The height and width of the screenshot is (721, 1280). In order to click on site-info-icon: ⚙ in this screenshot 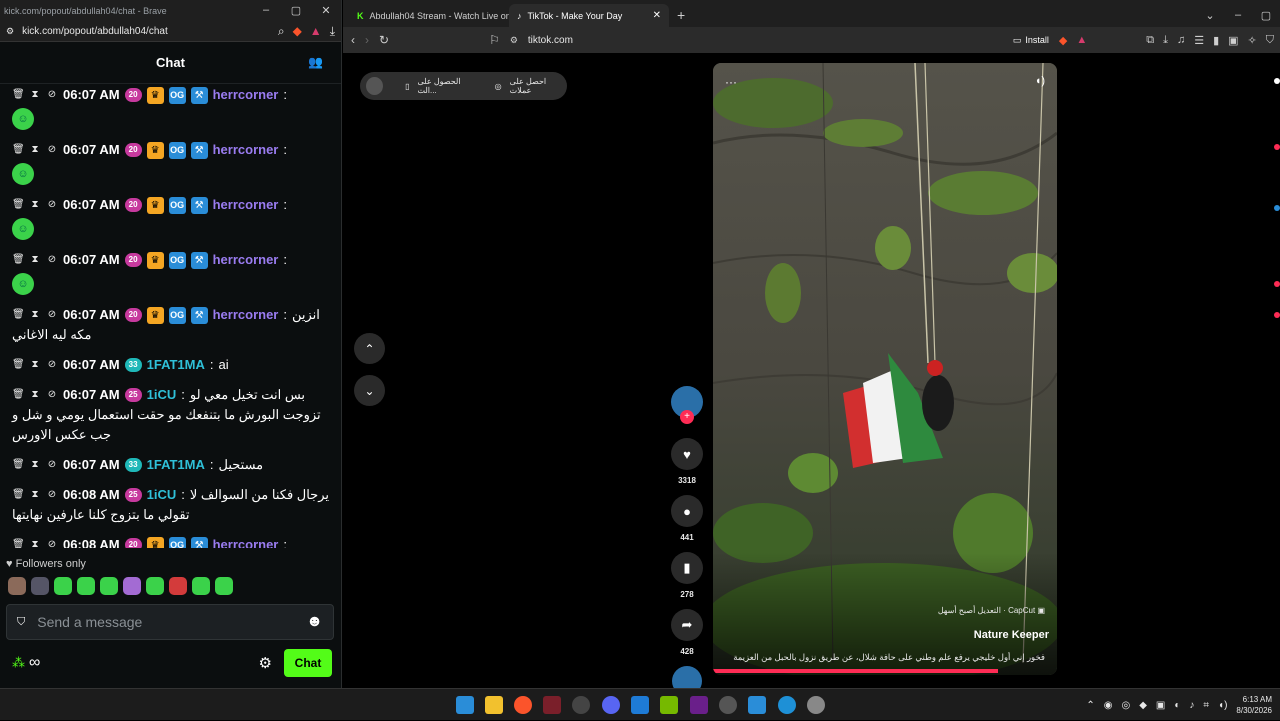, I will do `click(514, 40)`.